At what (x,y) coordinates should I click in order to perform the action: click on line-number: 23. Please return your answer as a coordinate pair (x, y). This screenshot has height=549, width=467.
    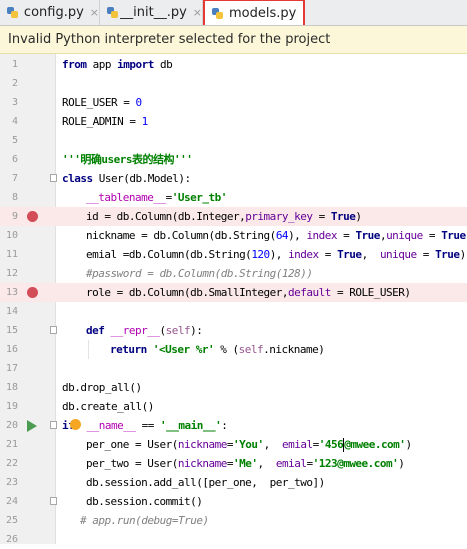
    Looking at the image, I should click on (11, 482).